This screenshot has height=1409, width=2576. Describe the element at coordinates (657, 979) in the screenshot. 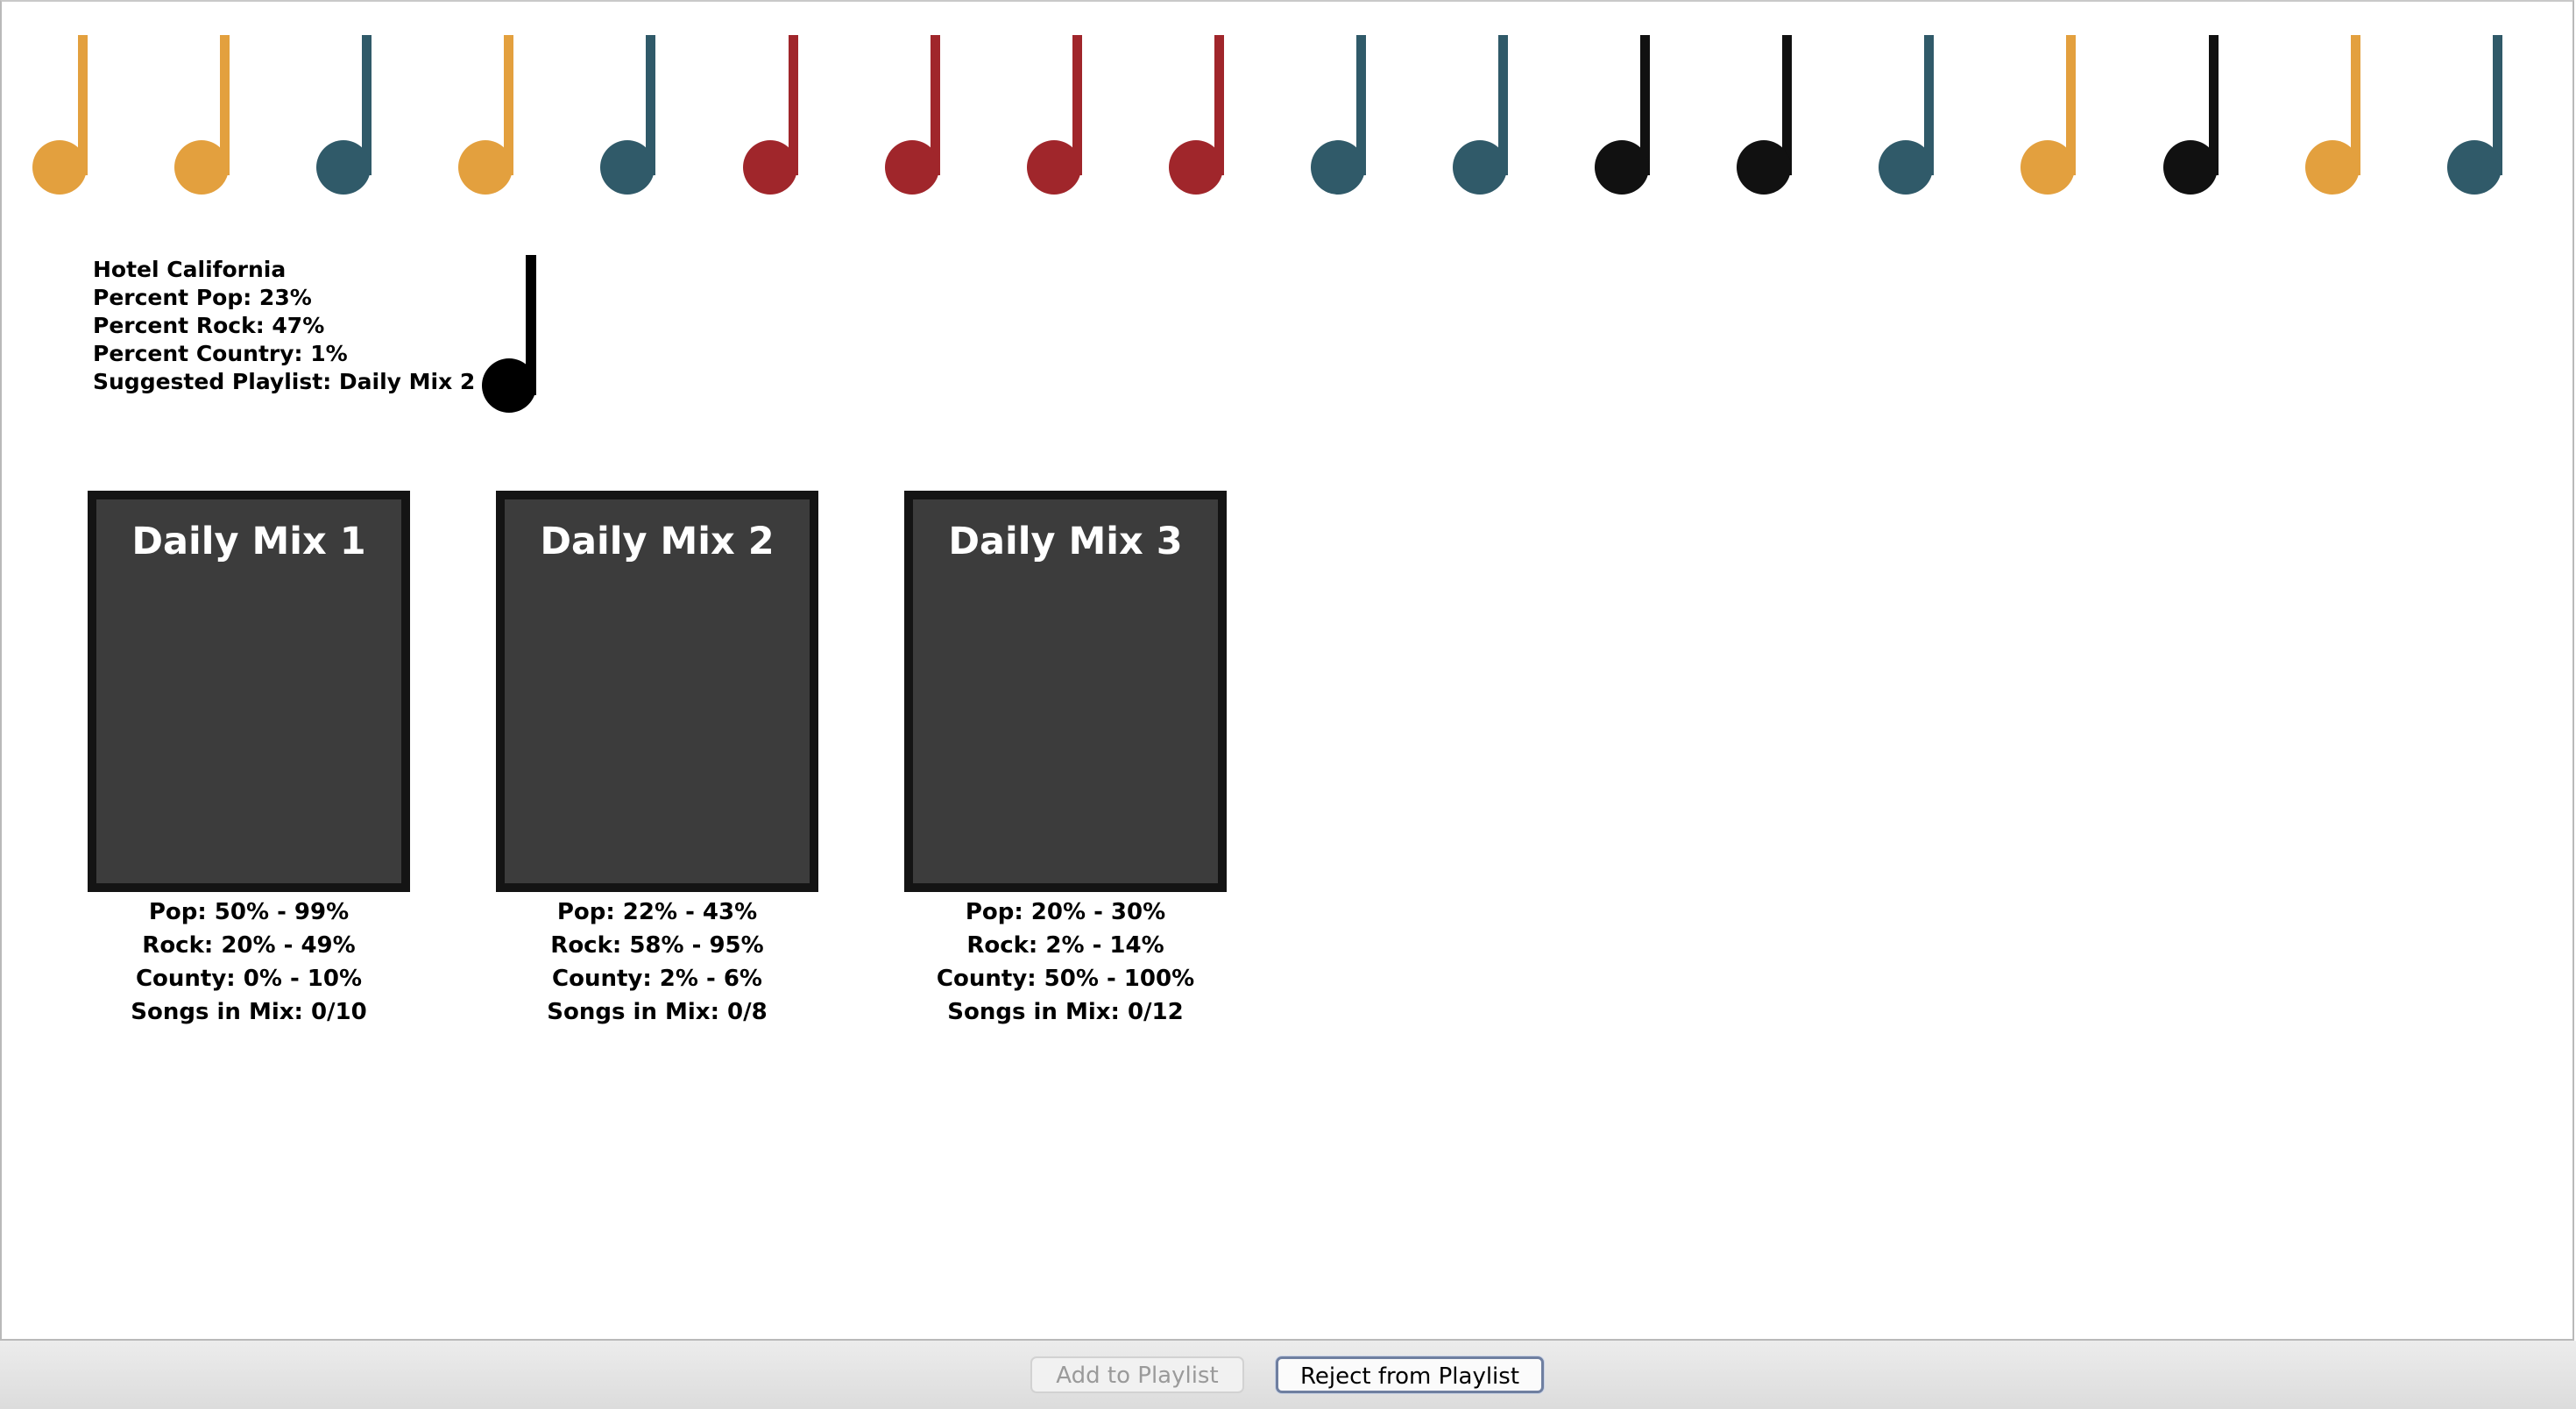

I see `county-range: County: 2% - 6%` at that location.